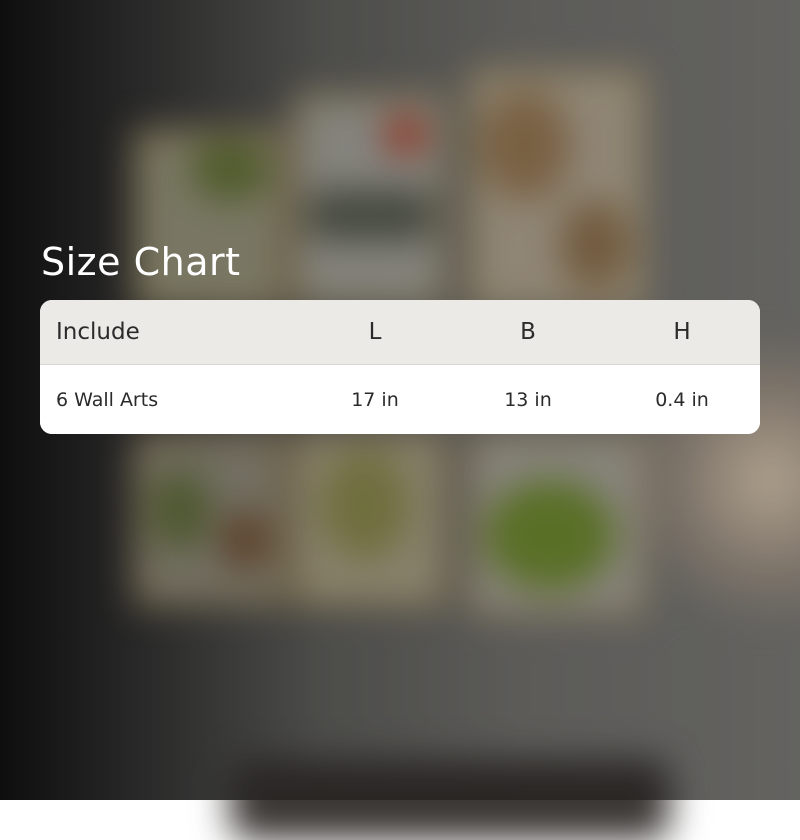  I want to click on table-header-row: Include L B H, so click(400, 332).